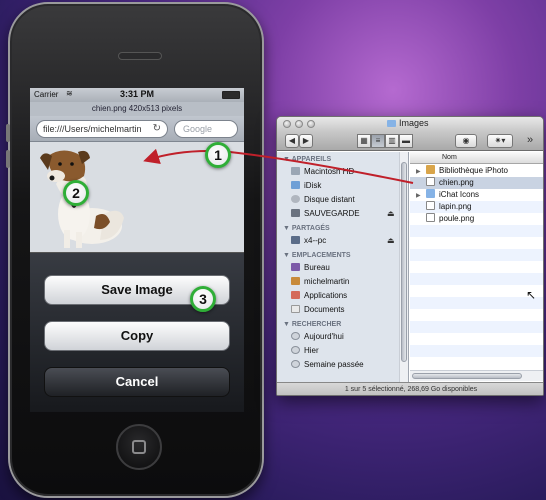 This screenshot has width=546, height=500. What do you see at coordinates (137, 382) in the screenshot?
I see `cancel-button: Cancel` at bounding box center [137, 382].